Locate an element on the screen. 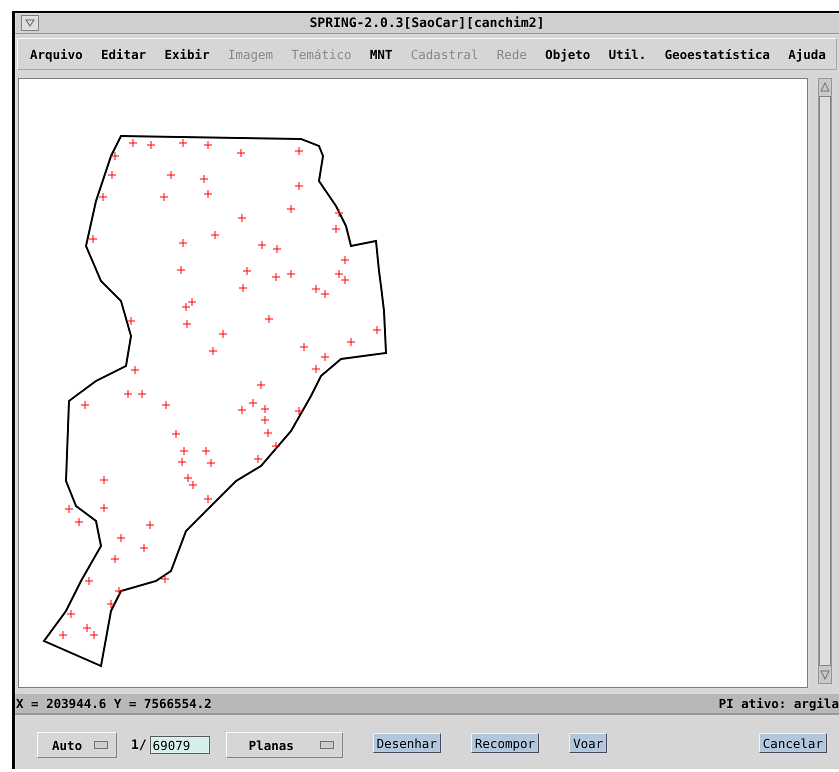 The image size is (839, 772). menu-item: Exibir is located at coordinates (187, 54).